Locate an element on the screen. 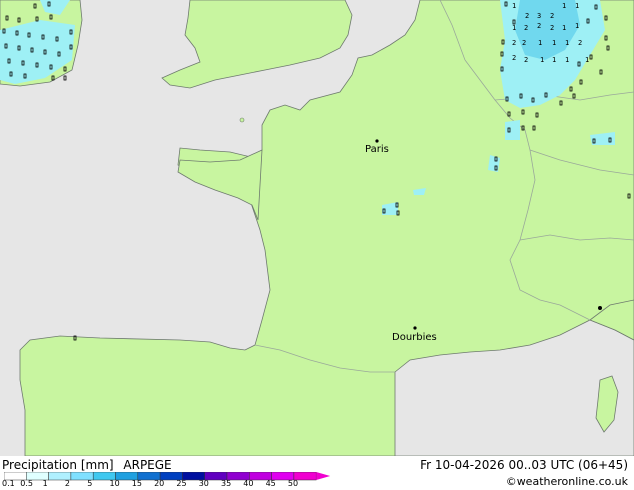 This screenshot has height=490, width=634. legend-label: 35 is located at coordinates (226, 483).